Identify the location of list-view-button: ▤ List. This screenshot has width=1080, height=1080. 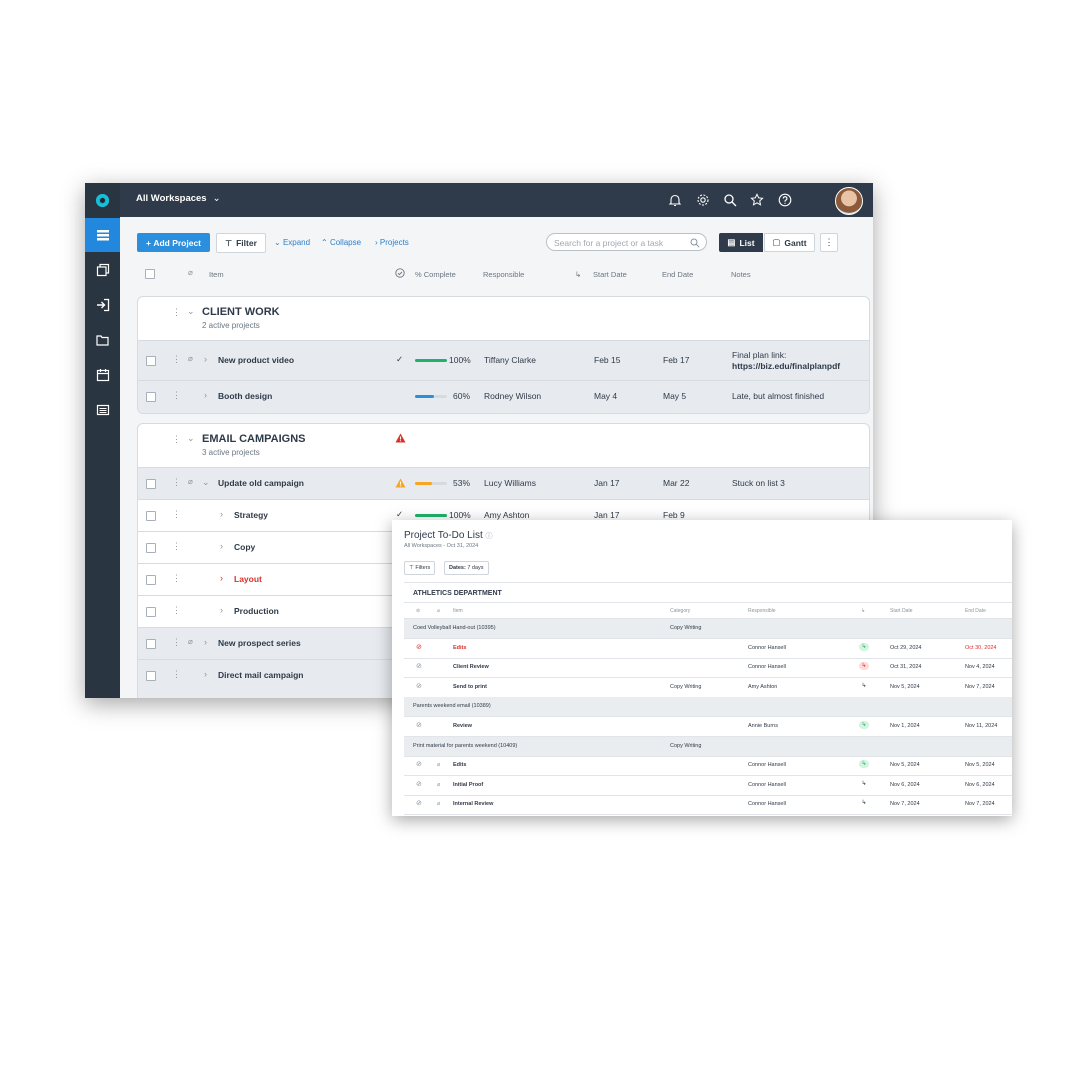
(741, 242).